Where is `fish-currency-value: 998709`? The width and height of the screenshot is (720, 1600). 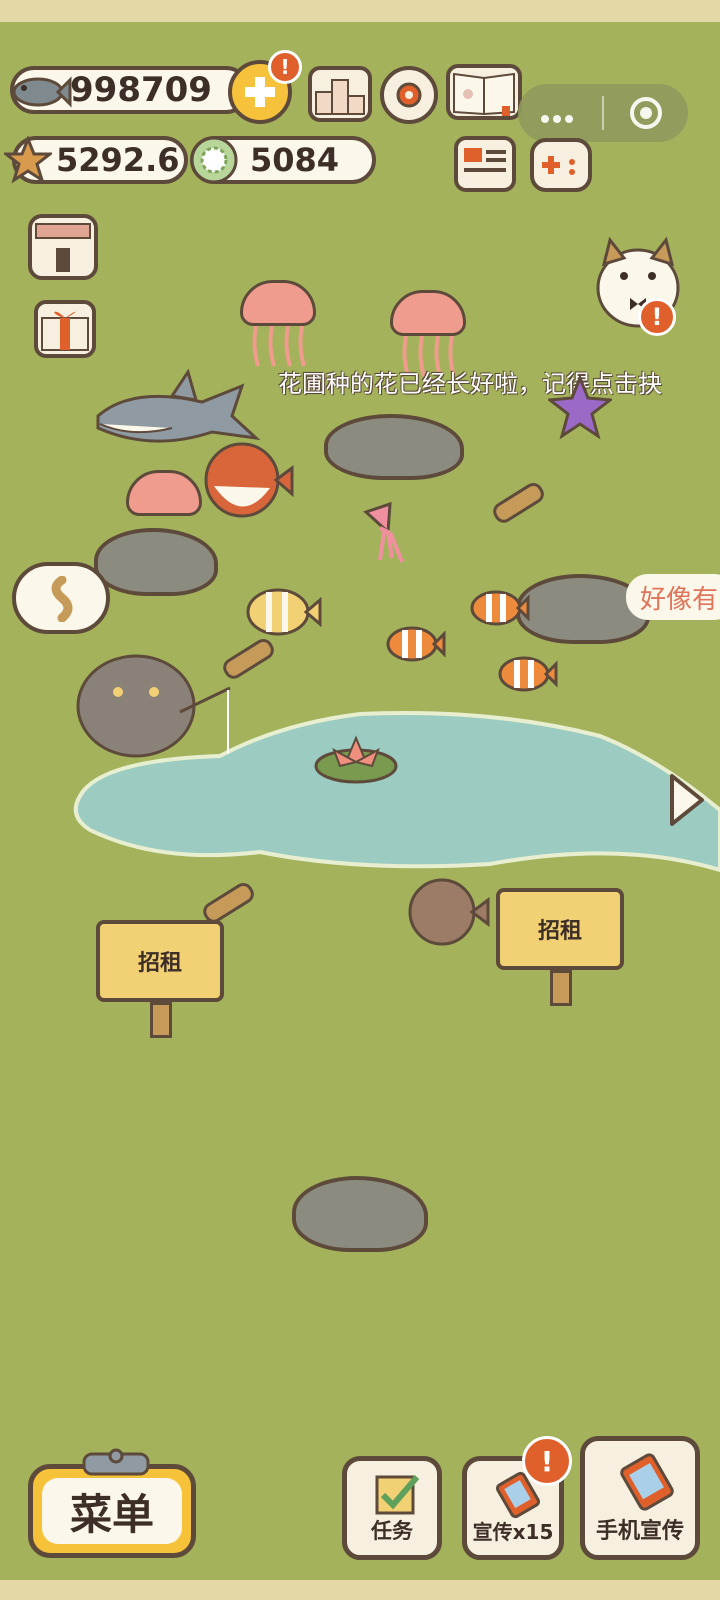
fish-currency-value: 998709 is located at coordinates (141, 90).